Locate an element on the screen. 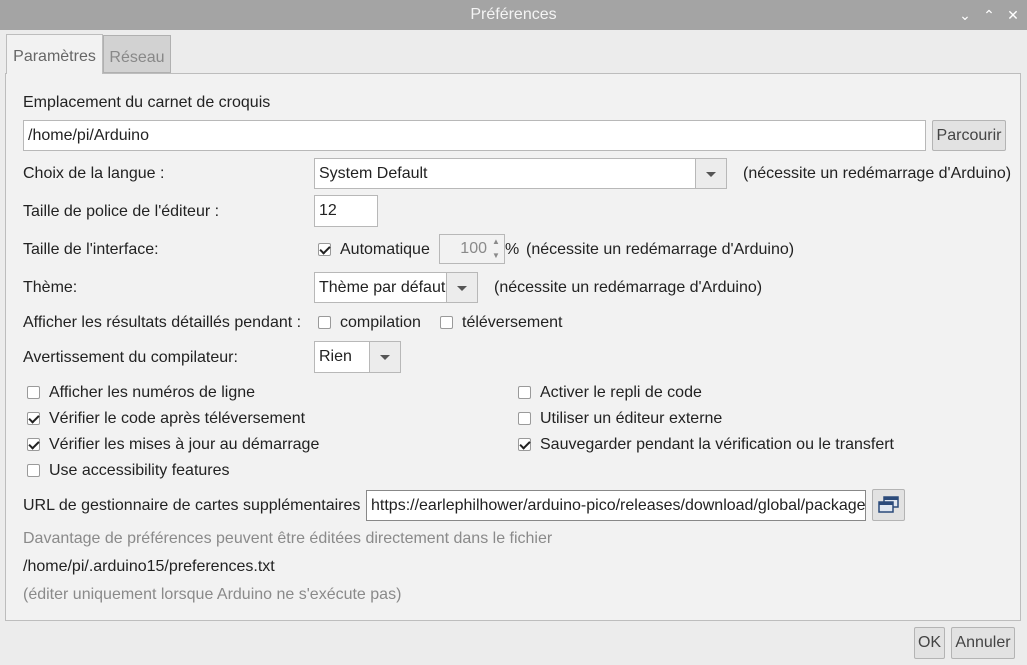 The height and width of the screenshot is (665, 1027). language-value: System Default is located at coordinates (373, 173).